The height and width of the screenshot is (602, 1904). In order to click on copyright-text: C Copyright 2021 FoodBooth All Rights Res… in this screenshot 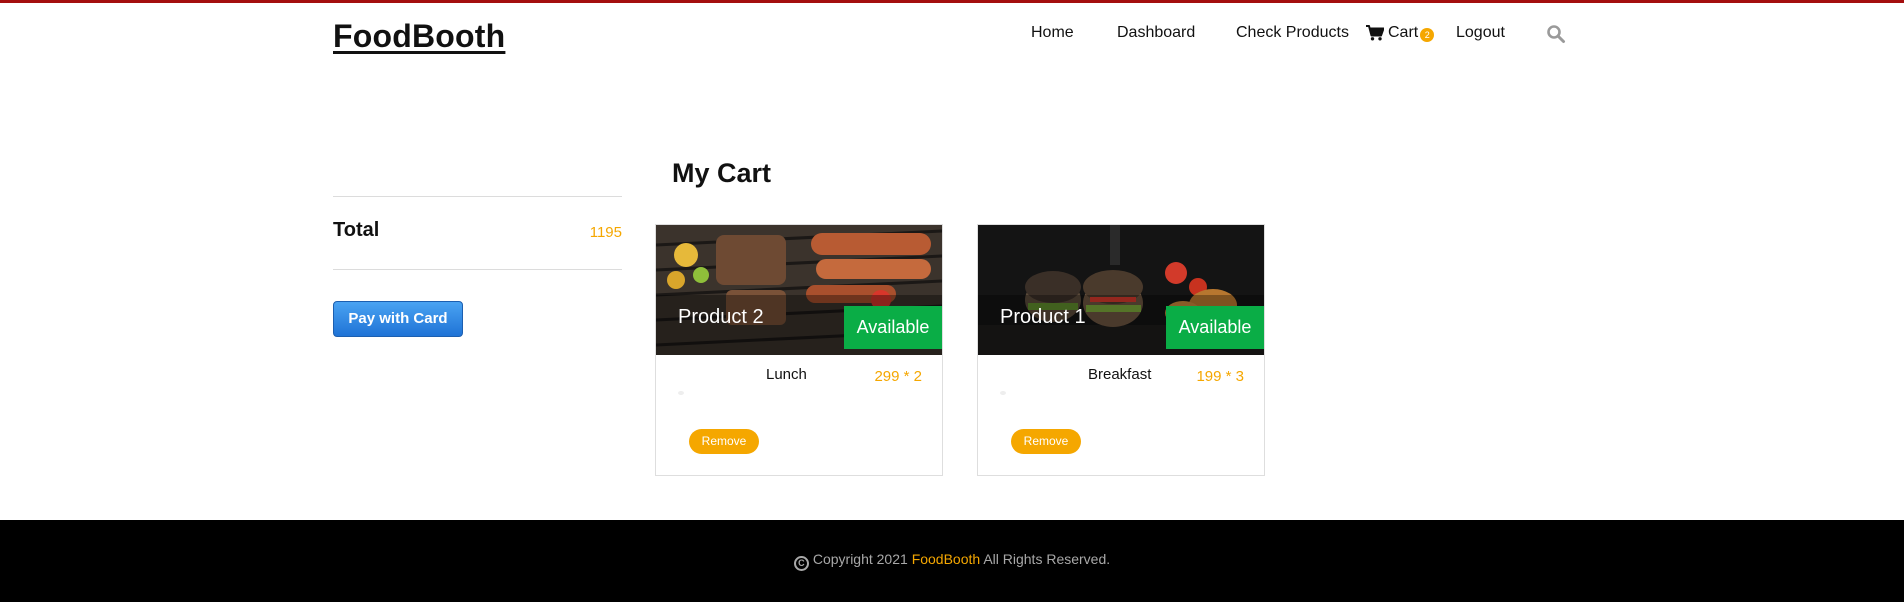, I will do `click(952, 561)`.